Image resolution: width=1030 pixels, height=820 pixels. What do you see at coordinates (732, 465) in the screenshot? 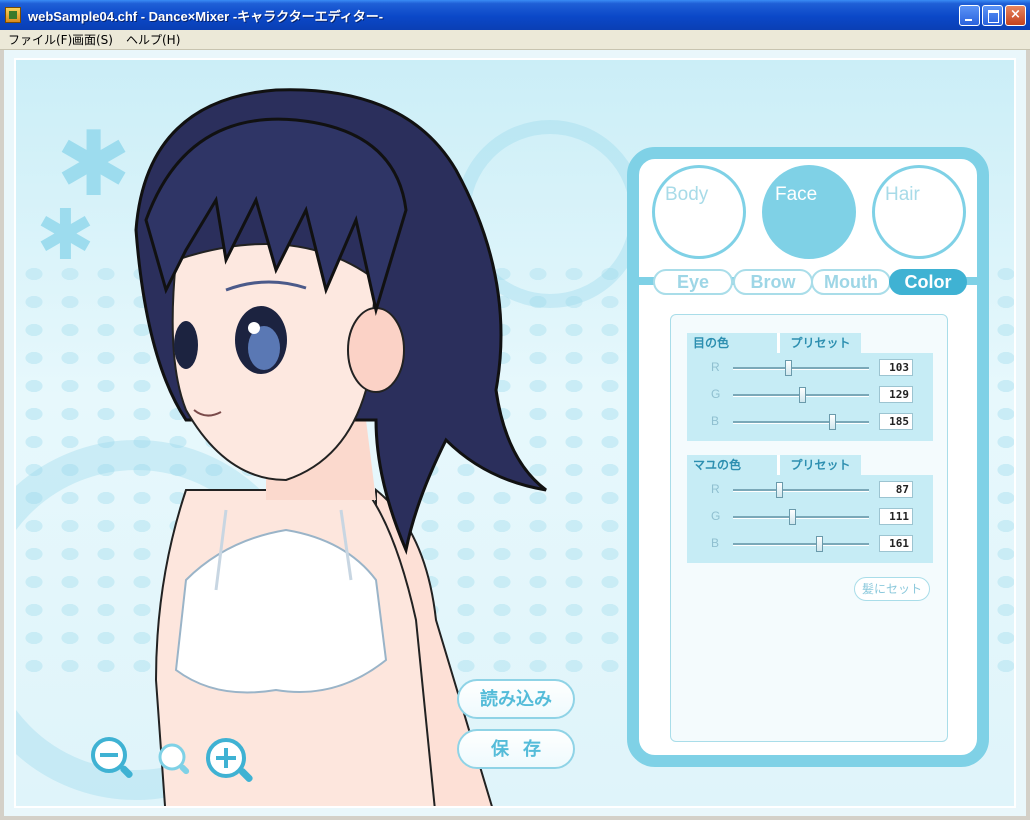
I see `brow-color-title: マユの色` at bounding box center [732, 465].